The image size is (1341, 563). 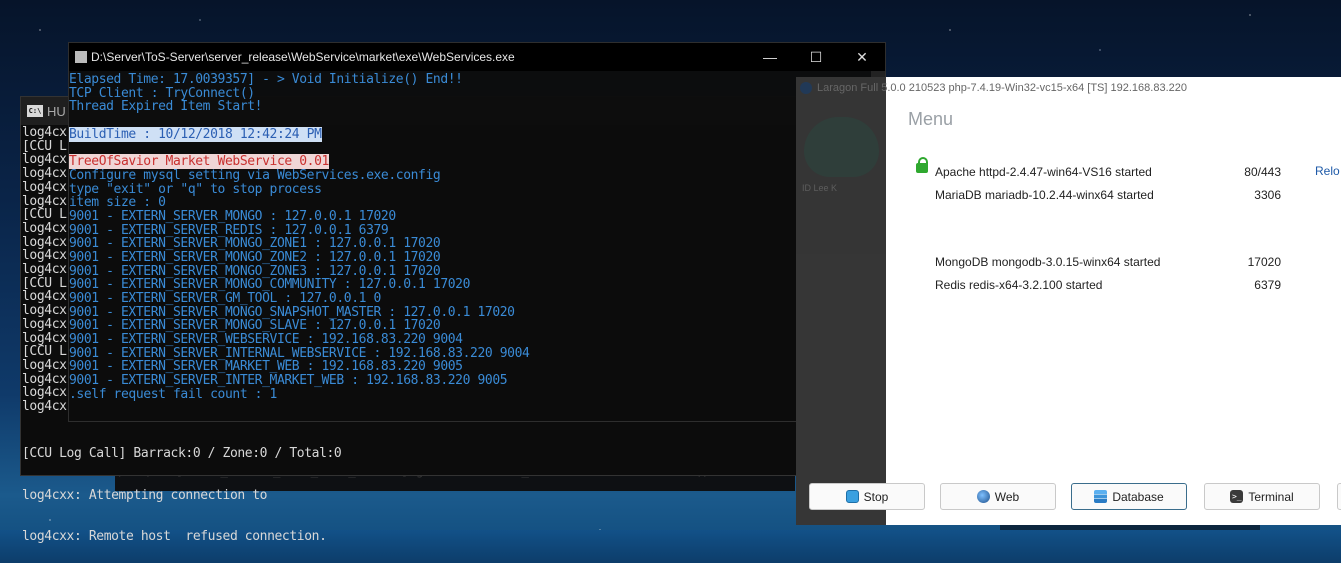 What do you see at coordinates (1267, 285) in the screenshot?
I see `port-redis: 6379` at bounding box center [1267, 285].